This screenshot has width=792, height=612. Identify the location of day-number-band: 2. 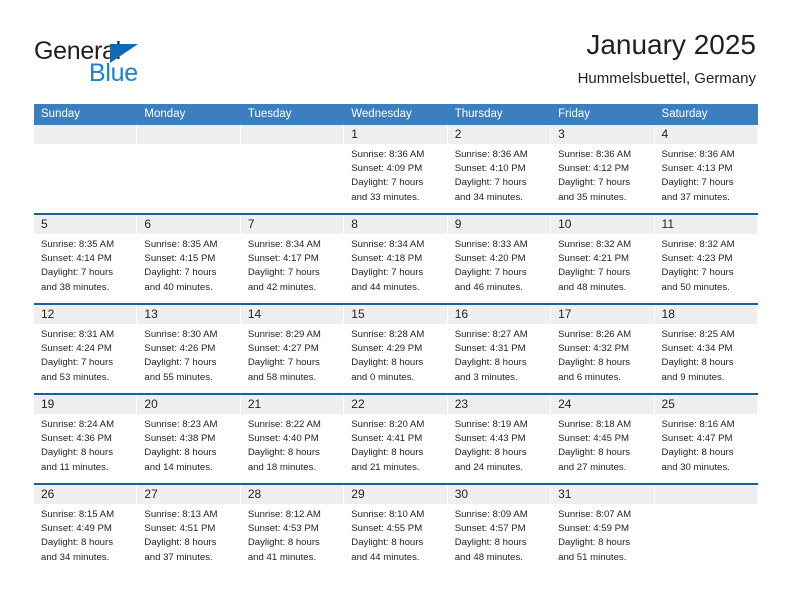
(499, 134).